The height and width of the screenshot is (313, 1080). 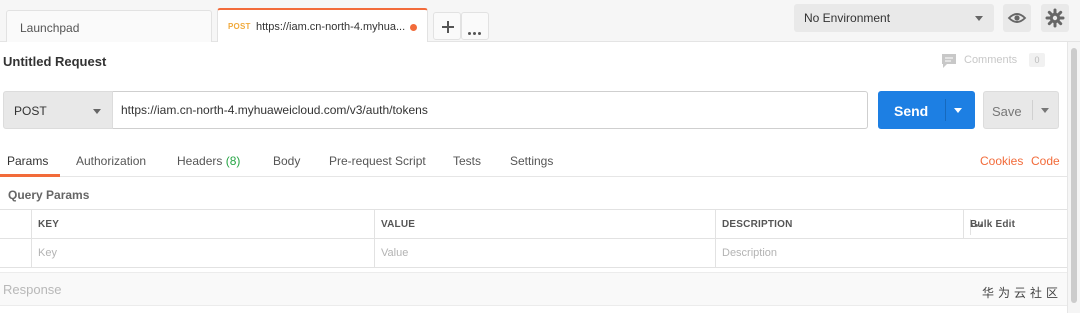 What do you see at coordinates (15, 253) in the screenshot?
I see `row-check-cell` at bounding box center [15, 253].